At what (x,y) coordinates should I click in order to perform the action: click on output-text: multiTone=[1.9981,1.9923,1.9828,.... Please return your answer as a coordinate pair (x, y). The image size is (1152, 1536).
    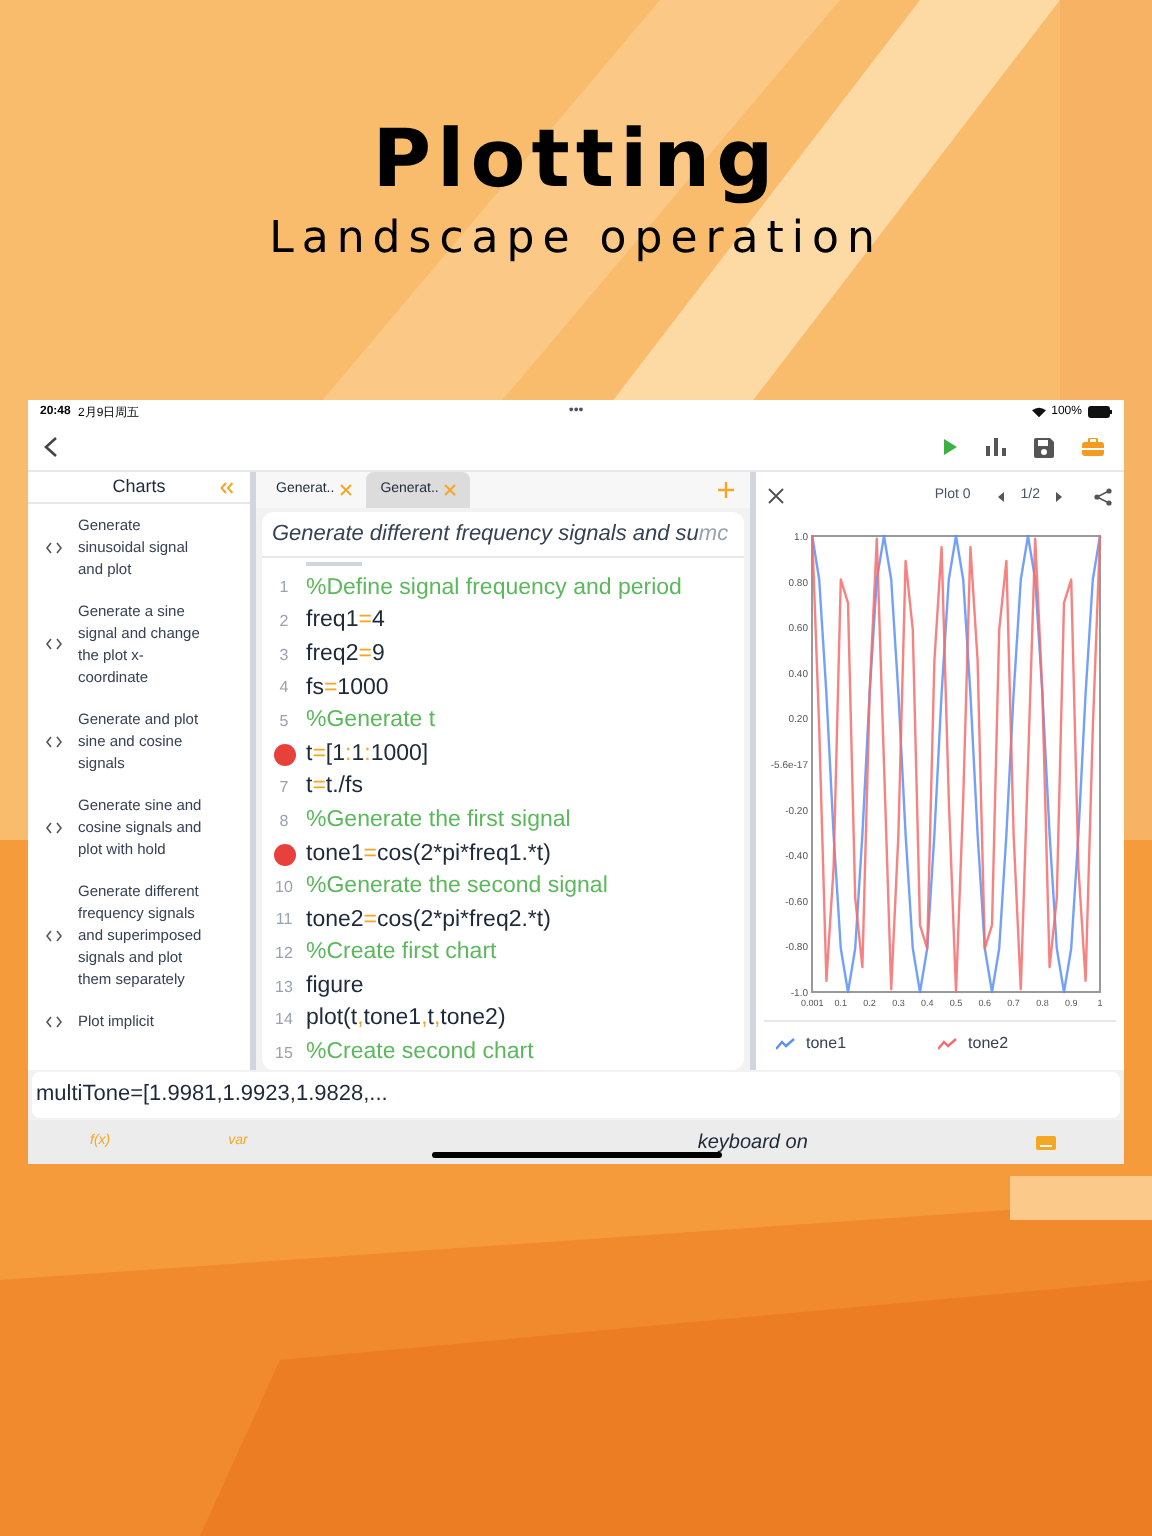
    Looking at the image, I should click on (212, 1095).